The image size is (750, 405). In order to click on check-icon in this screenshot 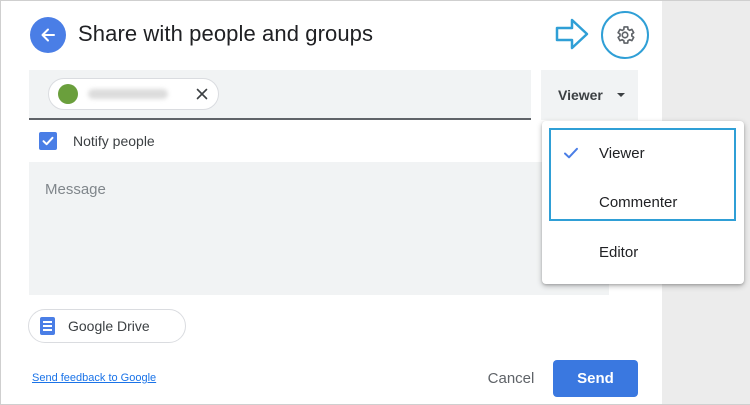, I will do `click(48, 141)`.